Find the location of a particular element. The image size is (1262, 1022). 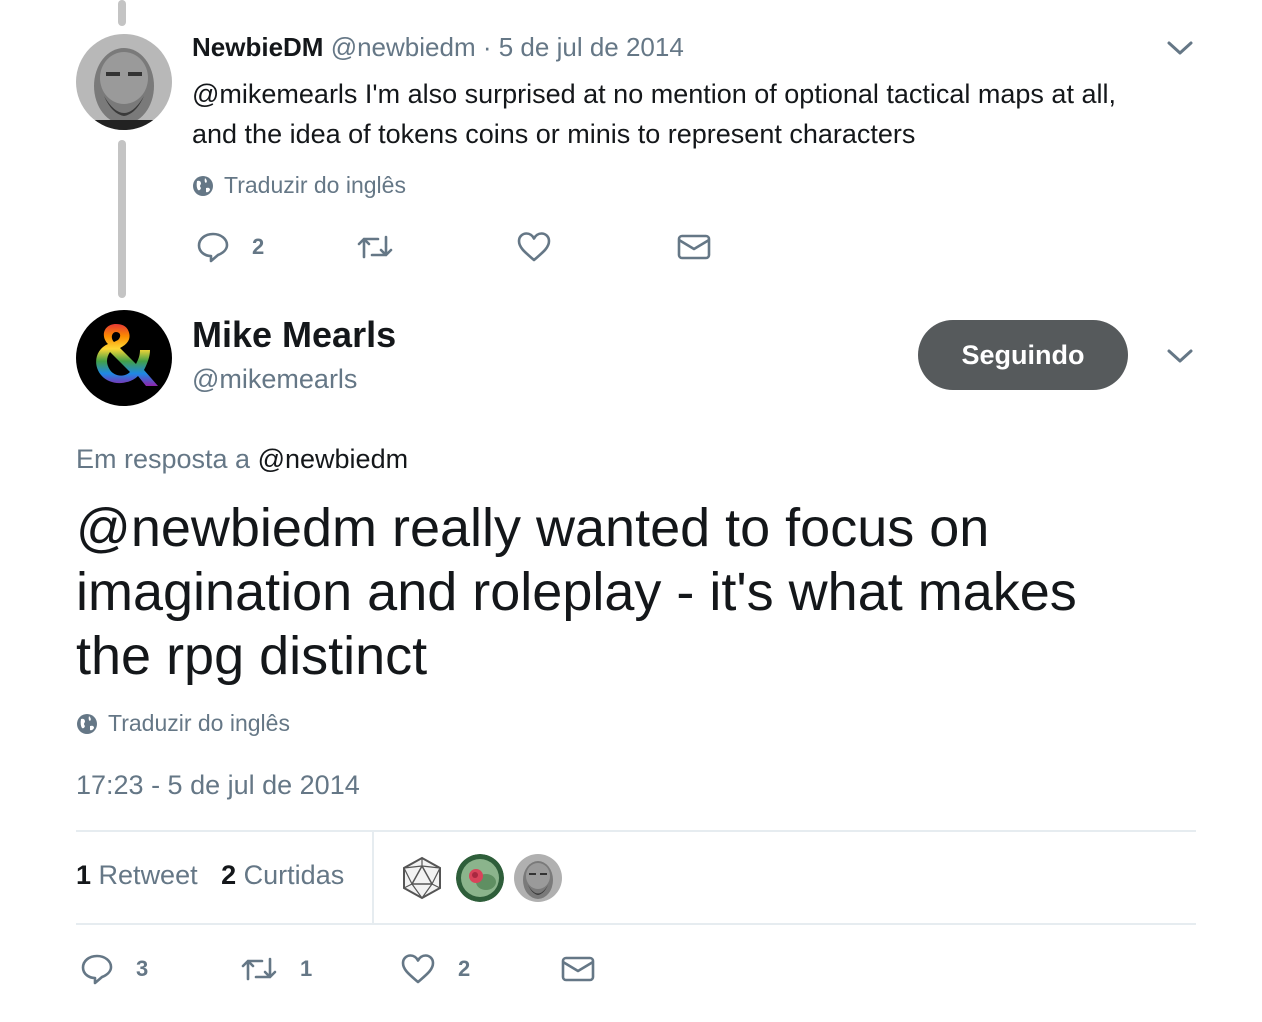

mikemearls-avatar is located at coordinates (124, 358).